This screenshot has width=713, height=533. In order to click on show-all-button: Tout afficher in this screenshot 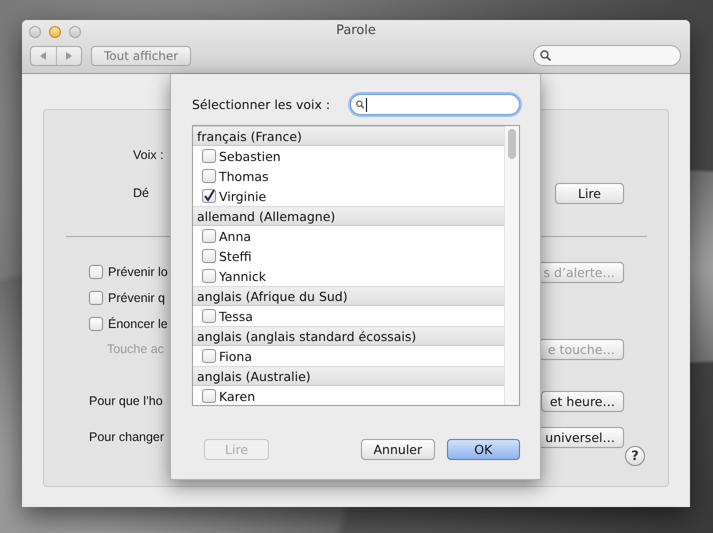, I will do `click(141, 56)`.